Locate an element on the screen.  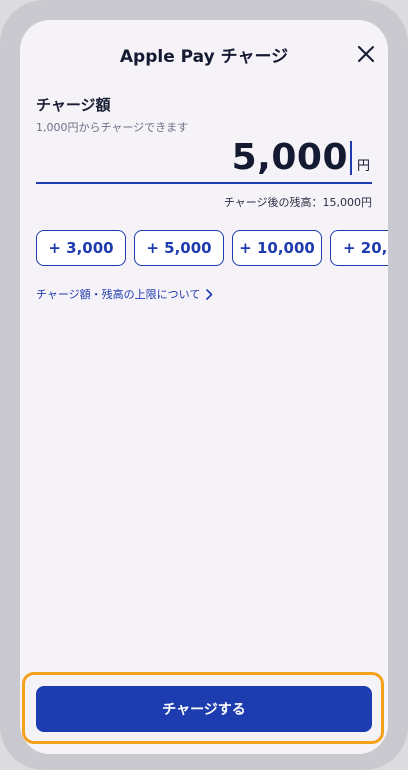
close-icon is located at coordinates (366, 54).